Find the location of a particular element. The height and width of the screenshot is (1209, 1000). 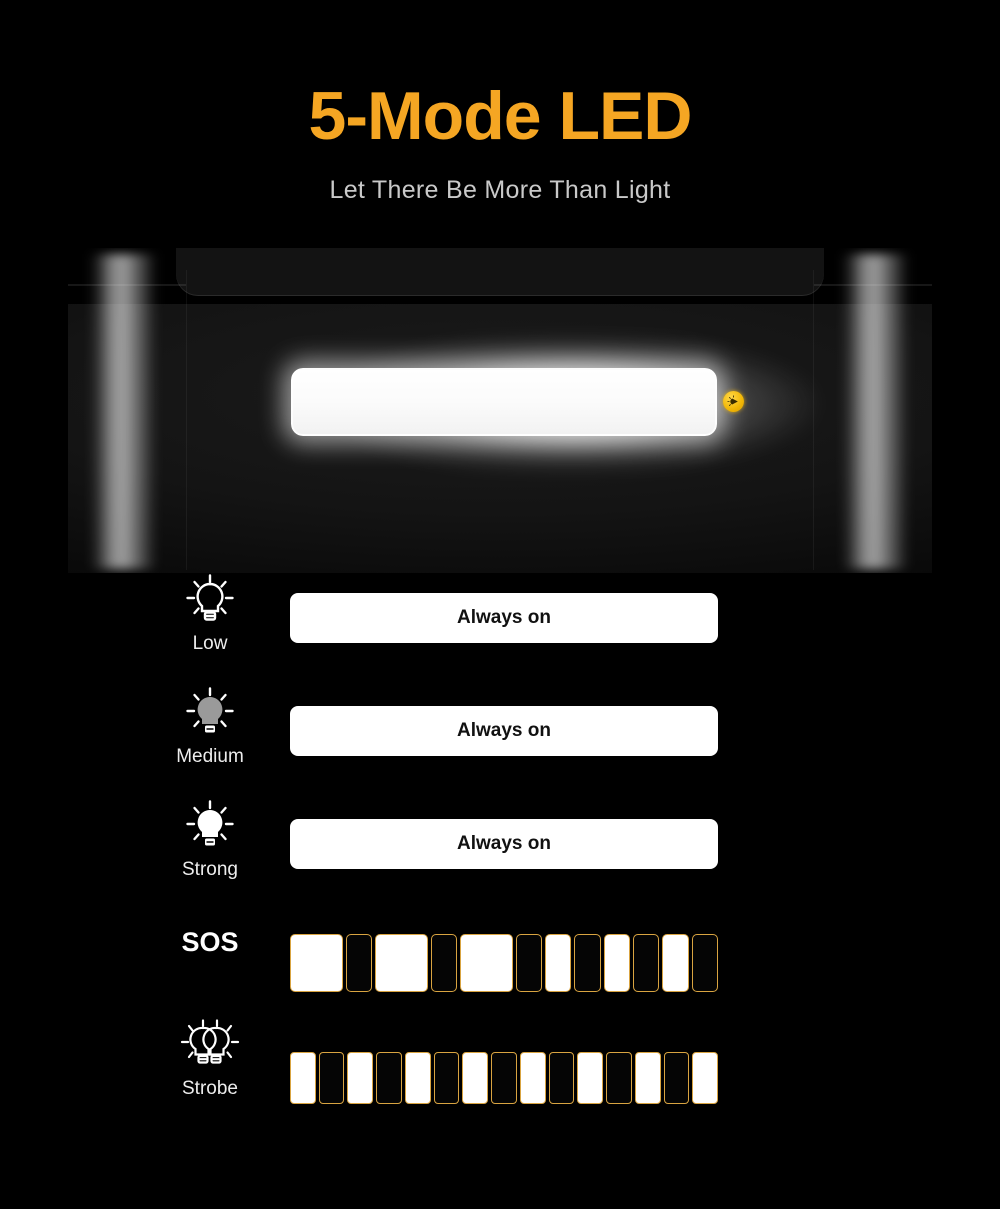

mode-pattern-low: Always on is located at coordinates (504, 604).